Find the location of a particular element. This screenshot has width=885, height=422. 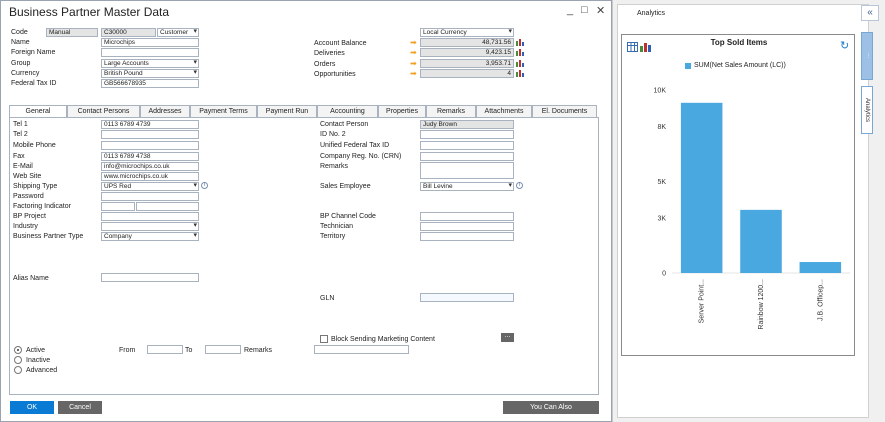

account-balance-label: Account Balance is located at coordinates (340, 43).